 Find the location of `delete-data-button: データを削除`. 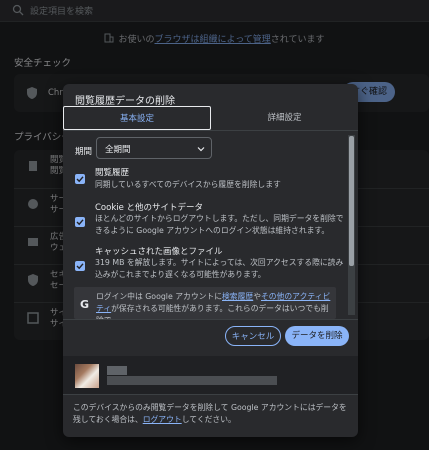

delete-data-button: データを削除 is located at coordinates (317, 336).